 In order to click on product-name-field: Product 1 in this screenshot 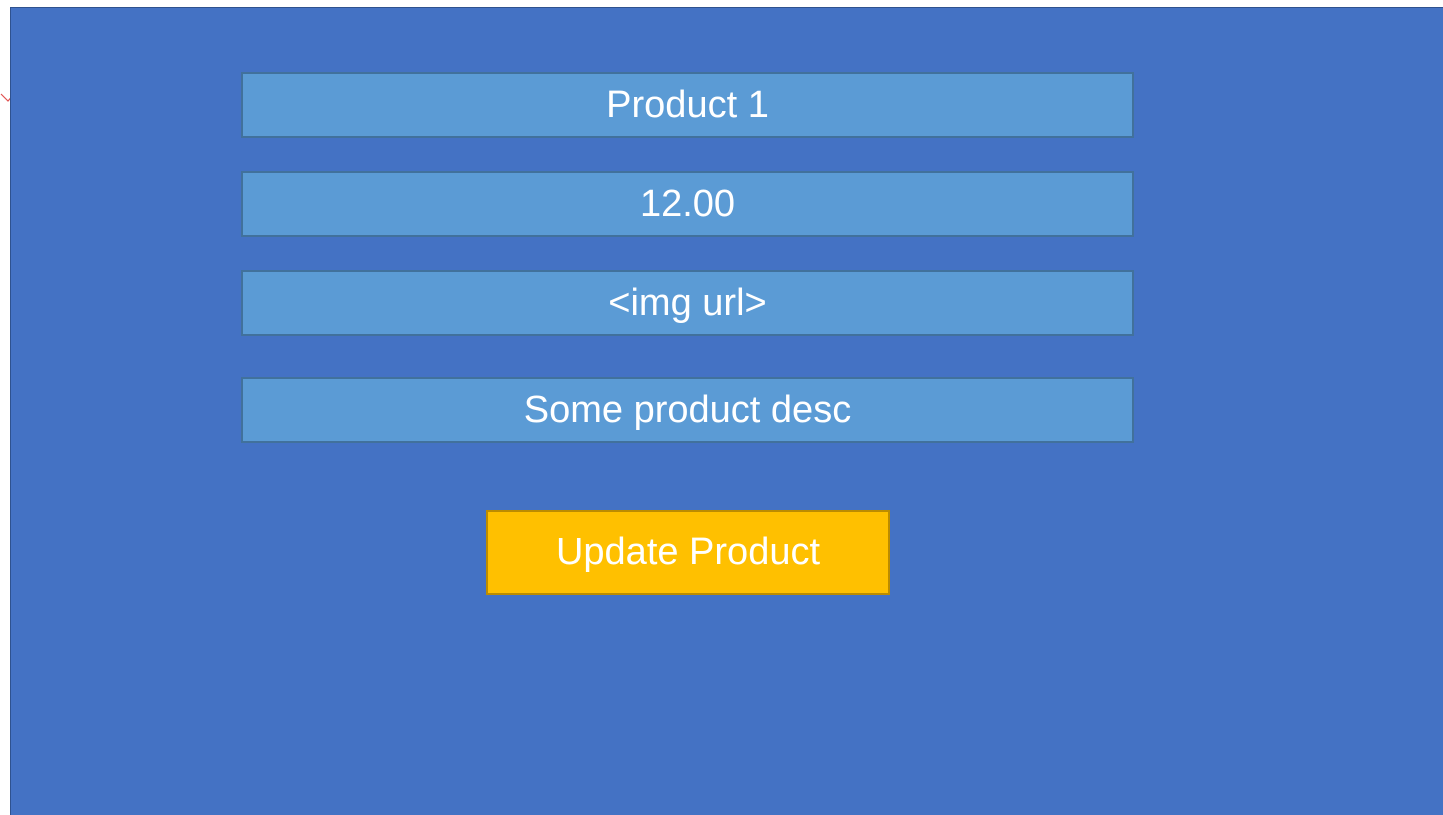, I will do `click(687, 105)`.